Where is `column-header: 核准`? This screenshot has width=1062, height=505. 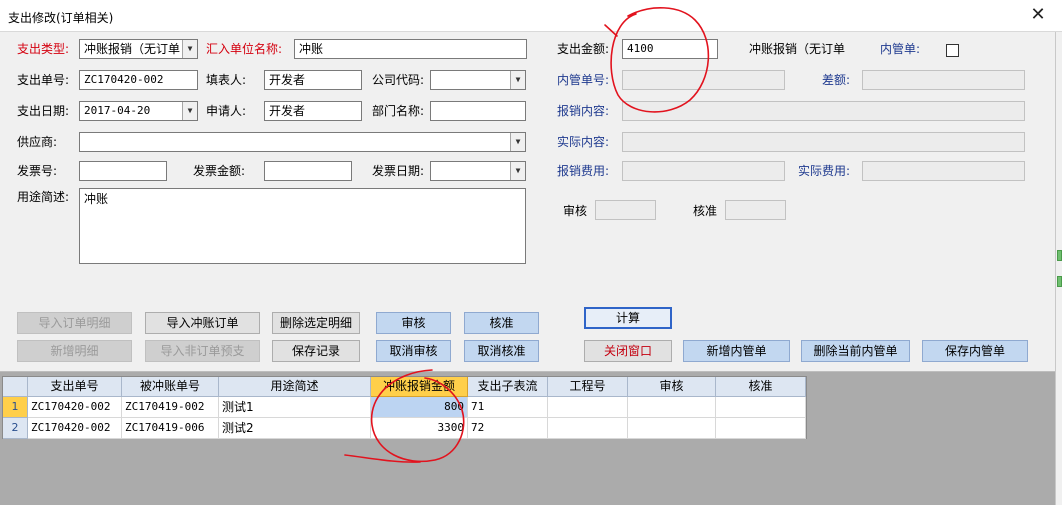 column-header: 核准 is located at coordinates (761, 387).